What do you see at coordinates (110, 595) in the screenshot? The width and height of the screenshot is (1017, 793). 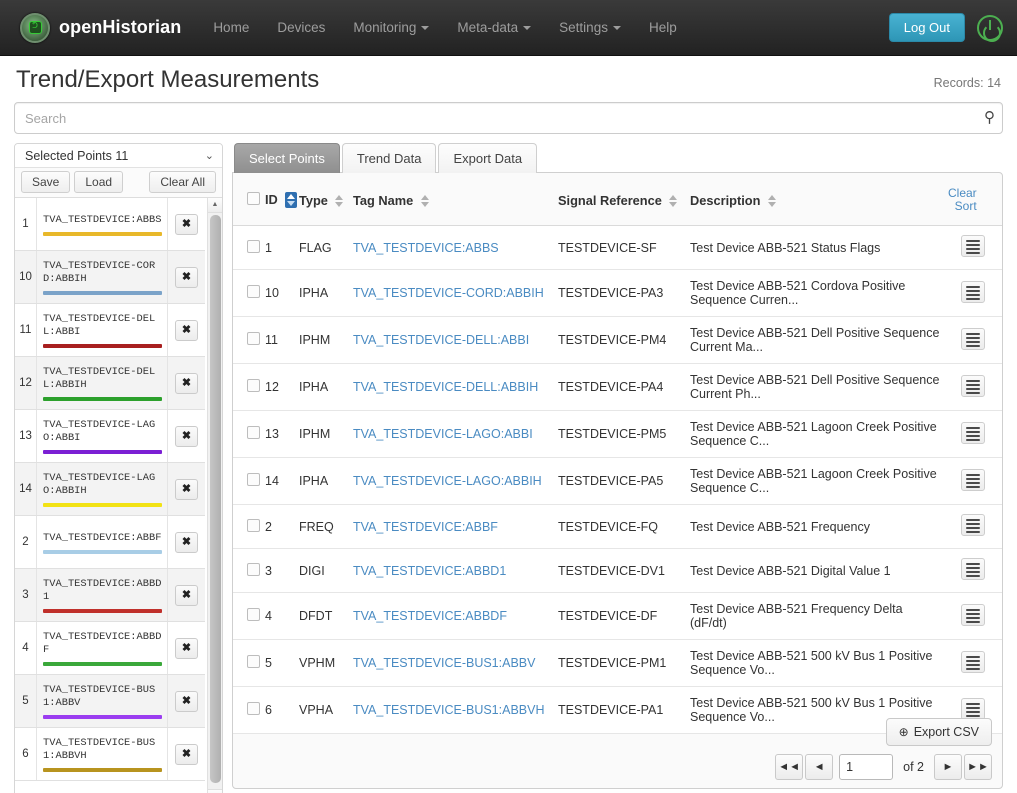 I see `selected-point-item: 3 TVA_TESTDEVICE:ABBD1 ✖` at bounding box center [110, 595].